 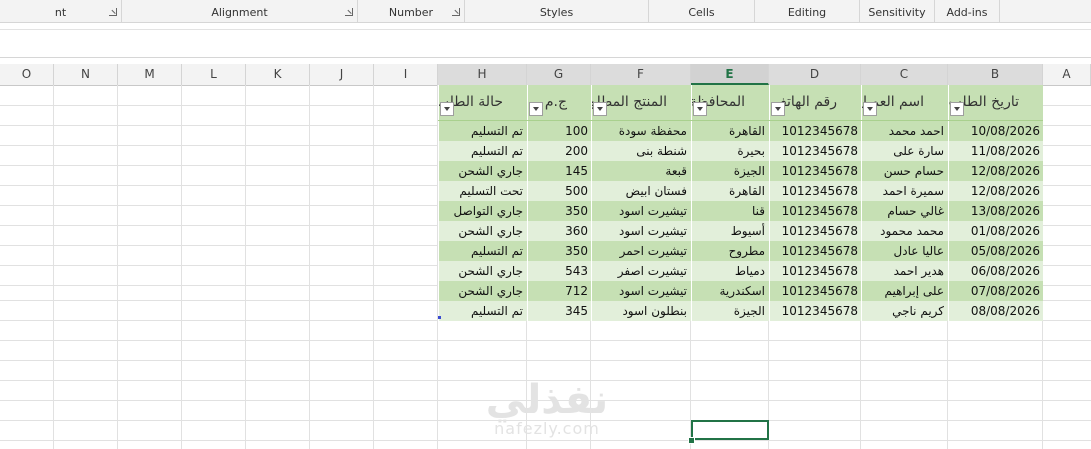 What do you see at coordinates (641, 311) in the screenshot?
I see `table-cell-product: بنطلون اسود` at bounding box center [641, 311].